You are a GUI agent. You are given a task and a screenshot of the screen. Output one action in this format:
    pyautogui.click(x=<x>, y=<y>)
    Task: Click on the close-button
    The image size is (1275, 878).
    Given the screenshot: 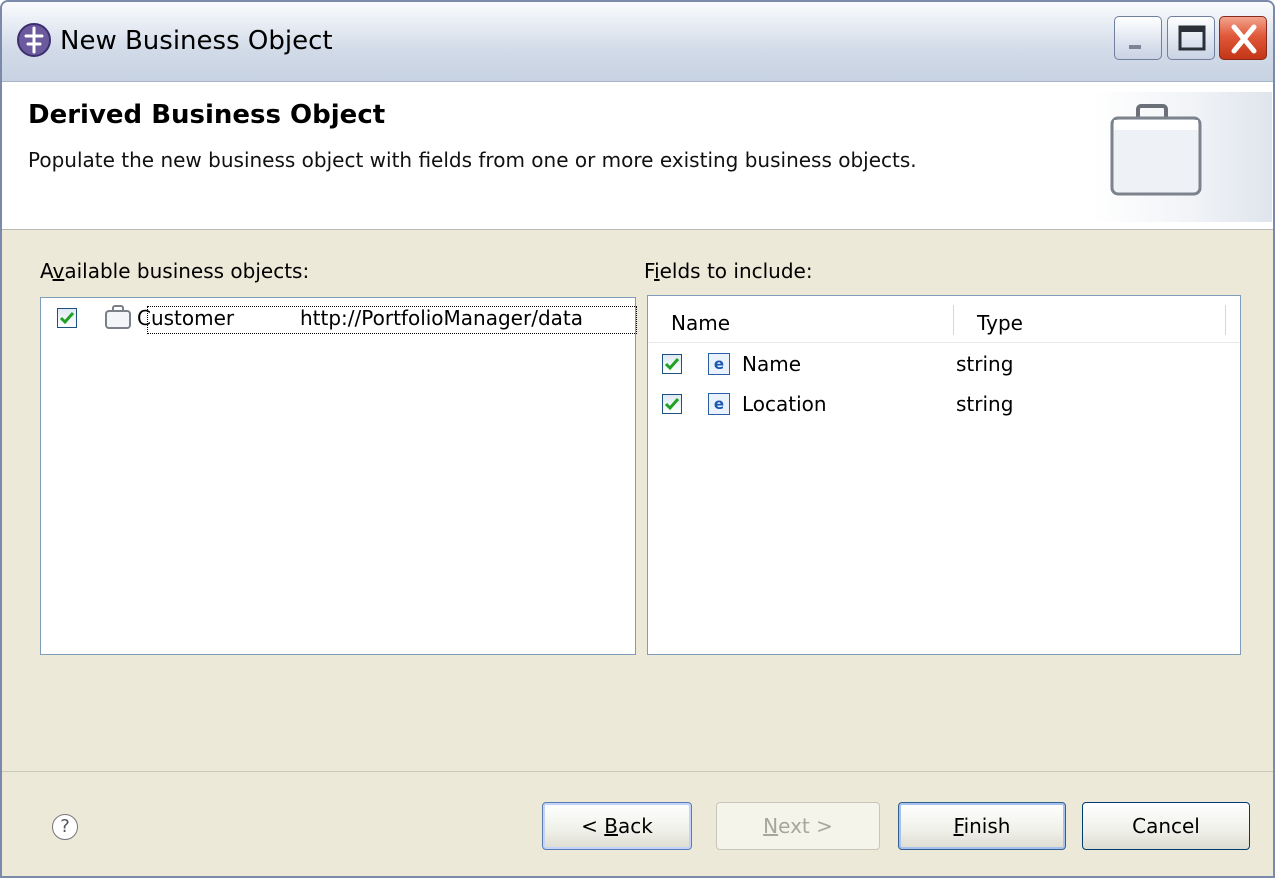 What is the action you would take?
    pyautogui.click(x=1243, y=38)
    